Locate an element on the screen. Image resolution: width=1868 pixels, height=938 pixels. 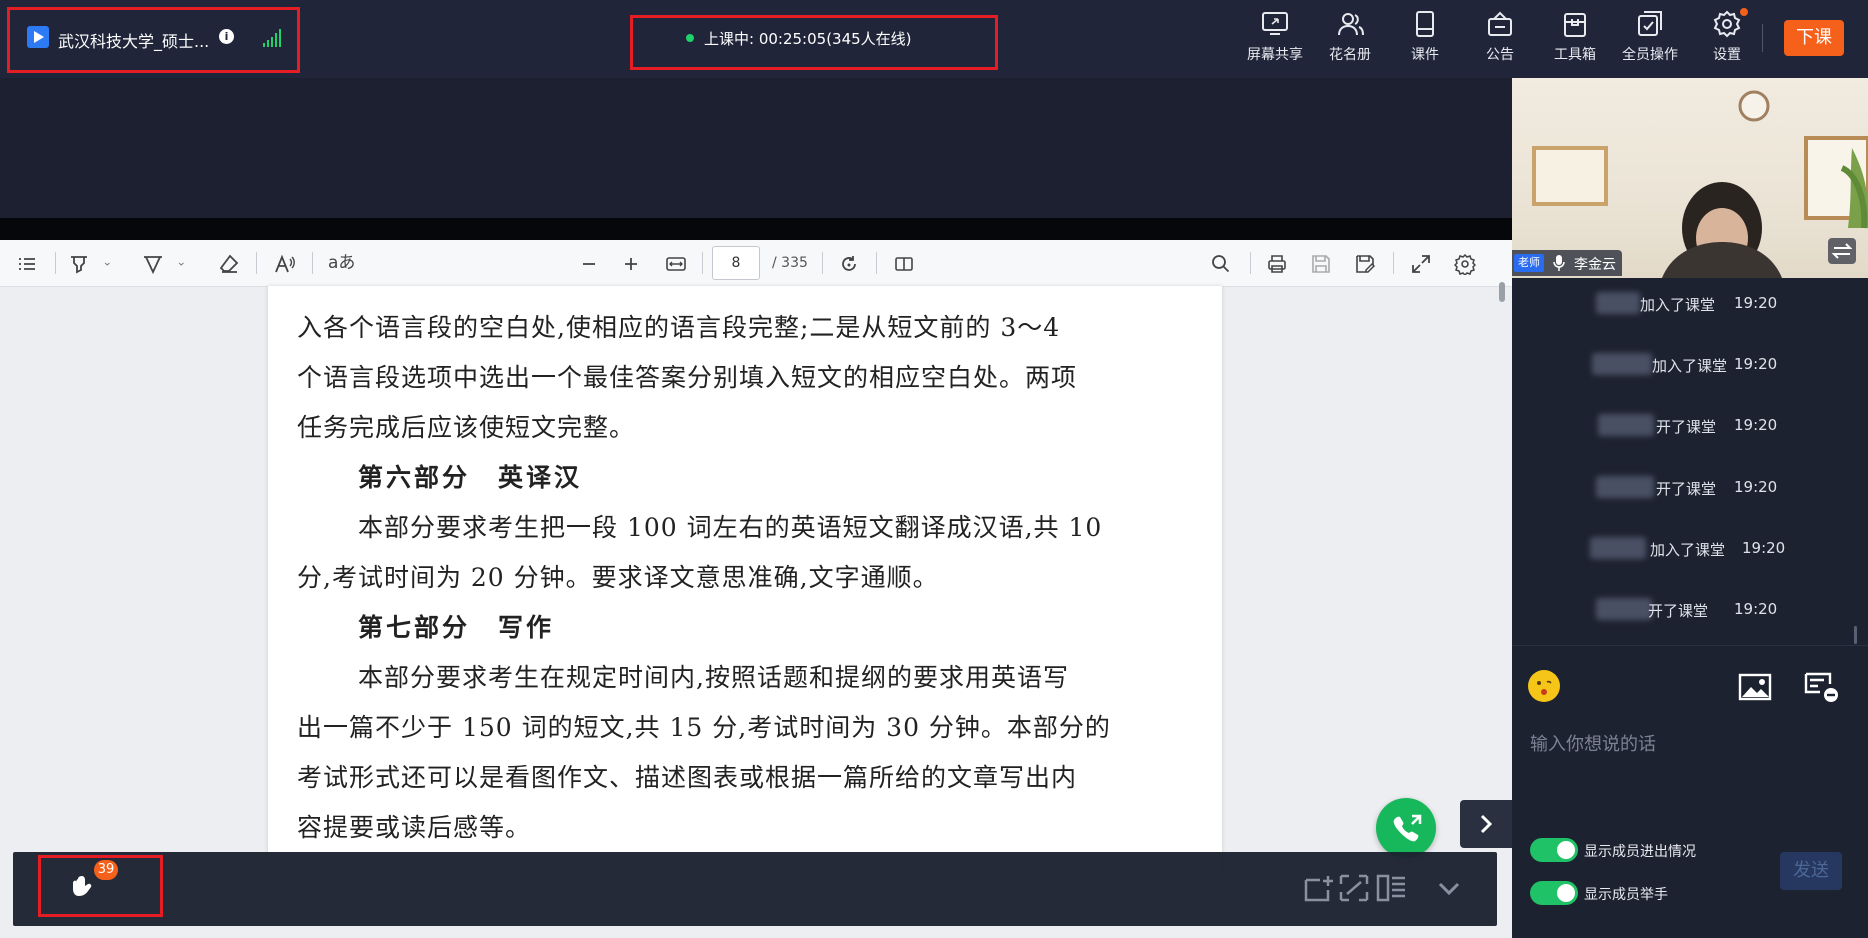
swap-icon is located at coordinates (1842, 251).